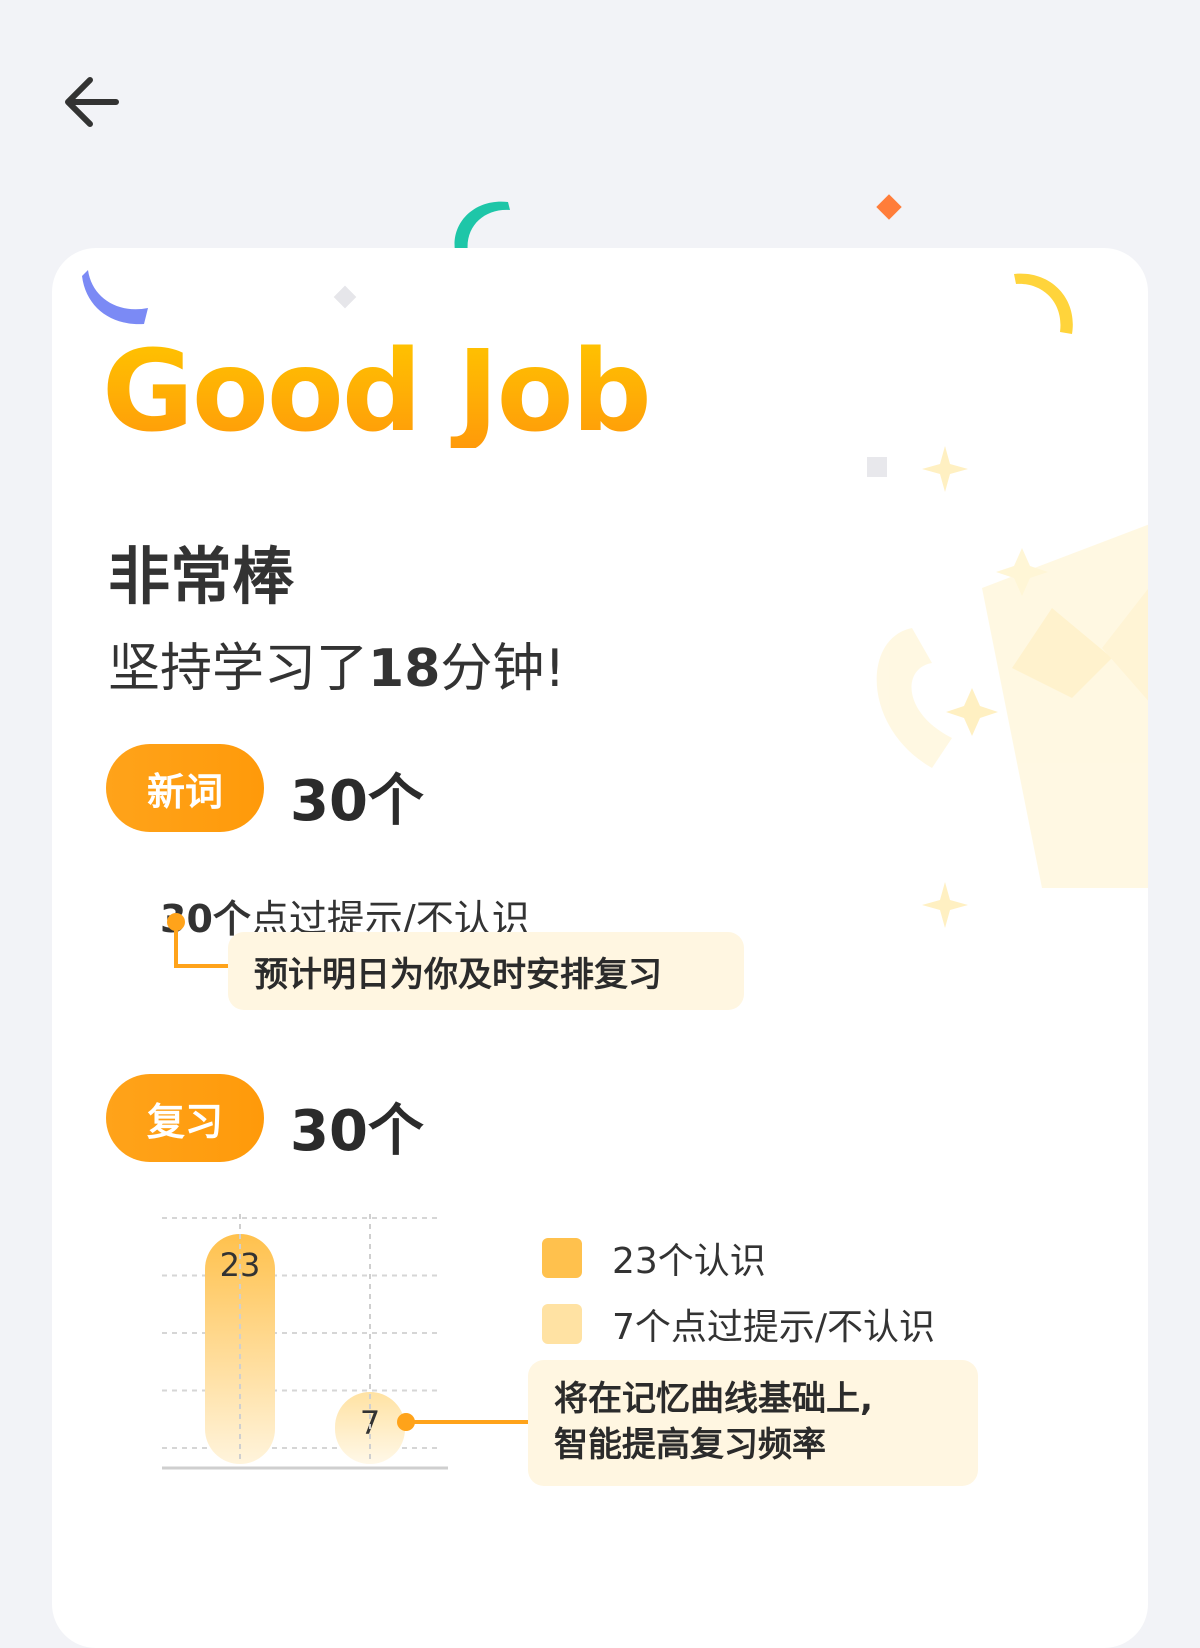  What do you see at coordinates (357, 801) in the screenshot?
I see `new-words-count: 30个` at bounding box center [357, 801].